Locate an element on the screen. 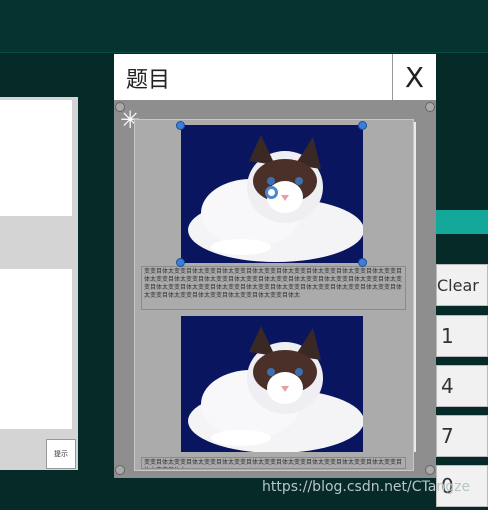 This screenshot has height=510, width=488. dialog-header: 题目 X is located at coordinates (275, 77).